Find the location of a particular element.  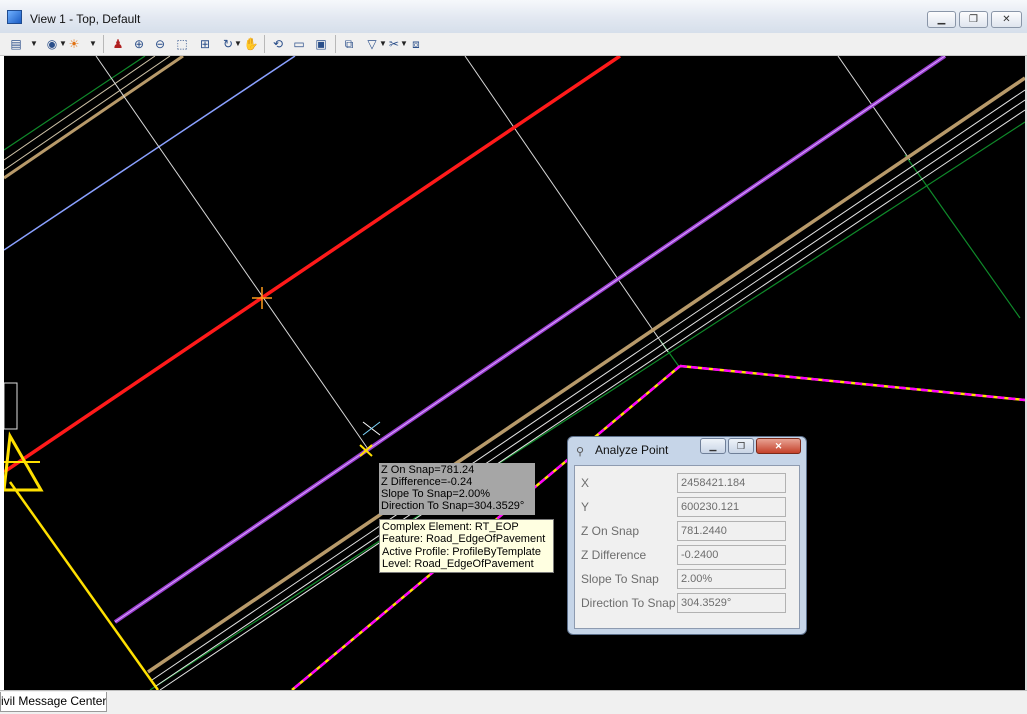

rotate-dropdown-icon: ▼ is located at coordinates (238, 44).